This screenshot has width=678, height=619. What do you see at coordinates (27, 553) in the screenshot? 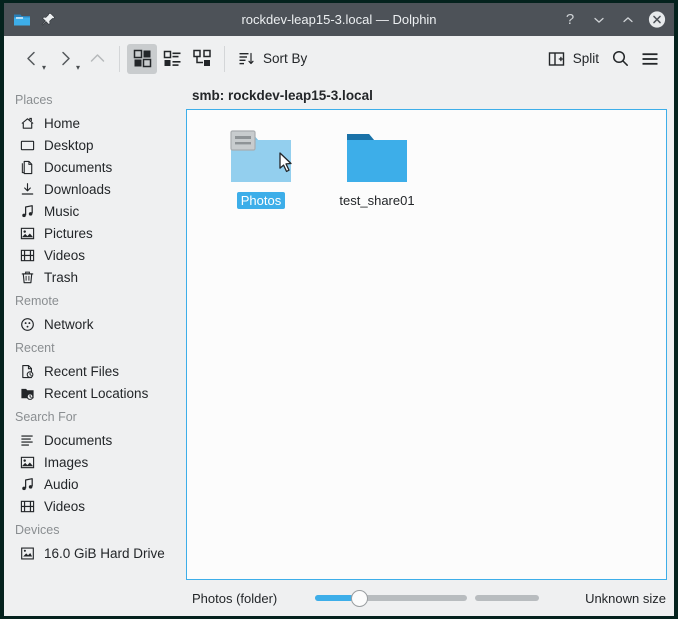
I see `harddrive-icon` at bounding box center [27, 553].